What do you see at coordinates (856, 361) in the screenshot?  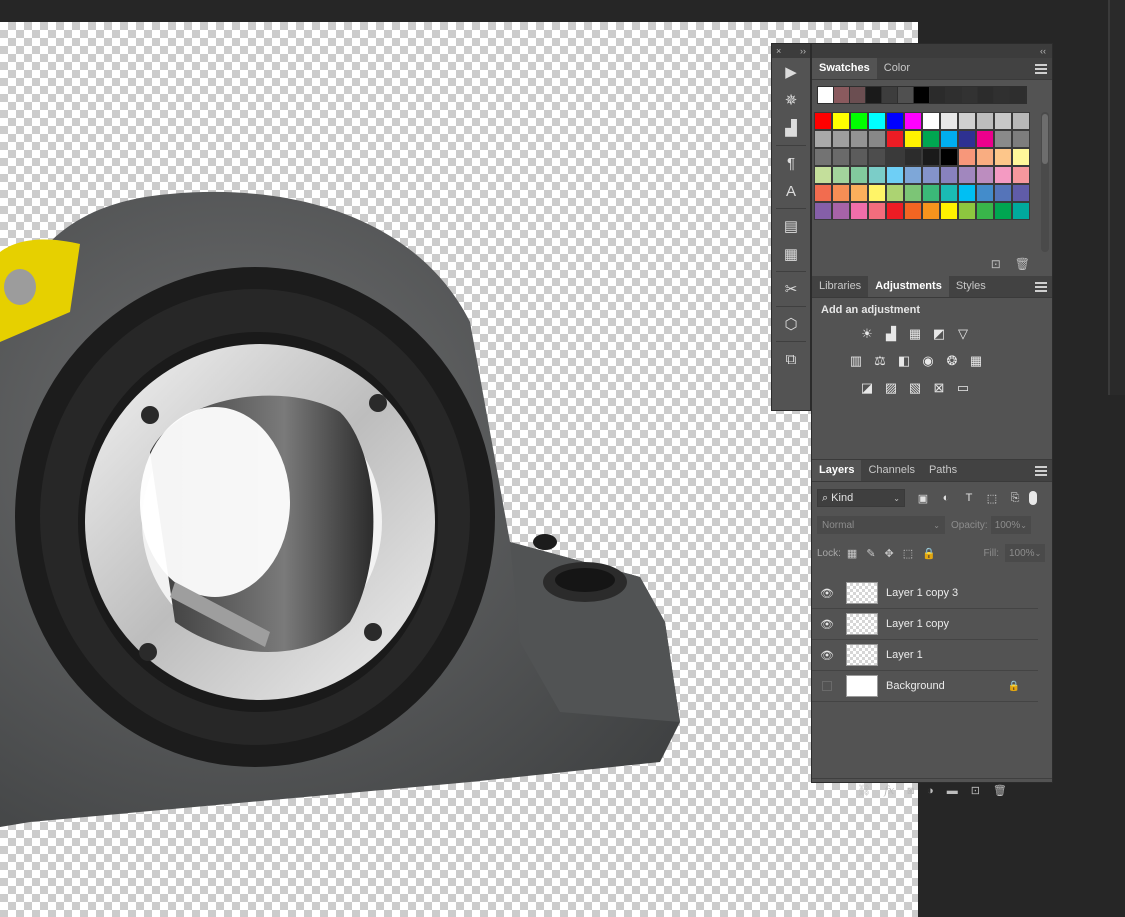 I see `hue-saturation-icon: ▥` at bounding box center [856, 361].